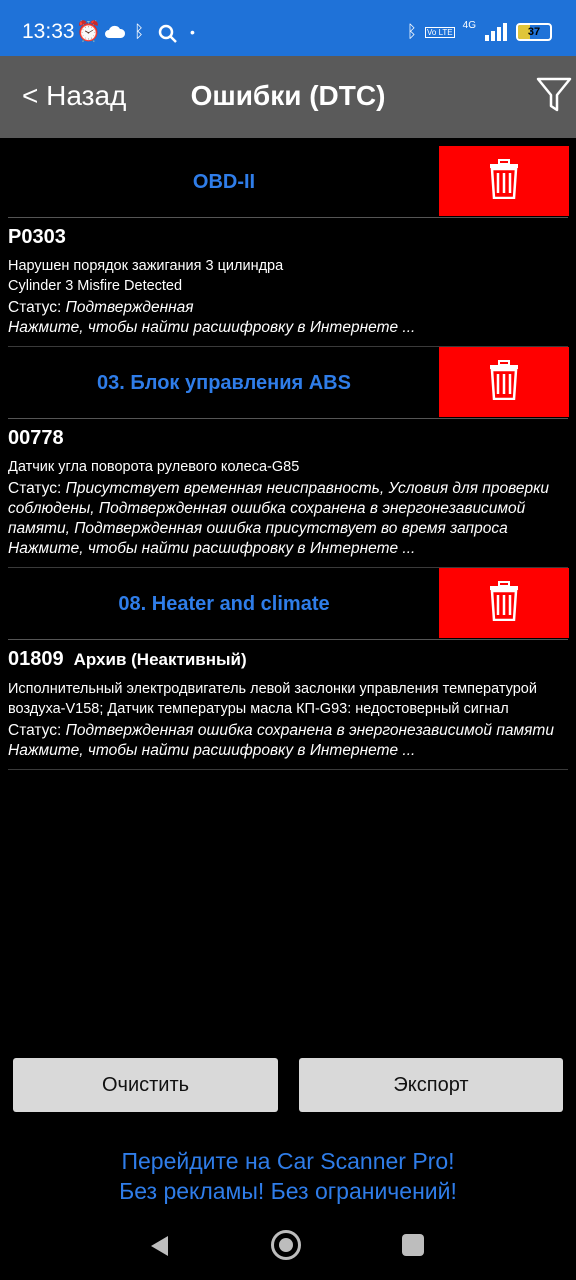 This screenshot has height=1280, width=576. What do you see at coordinates (288, 1191) in the screenshot?
I see `promo-line-2: Без рекламы! Без ограничений!` at bounding box center [288, 1191].